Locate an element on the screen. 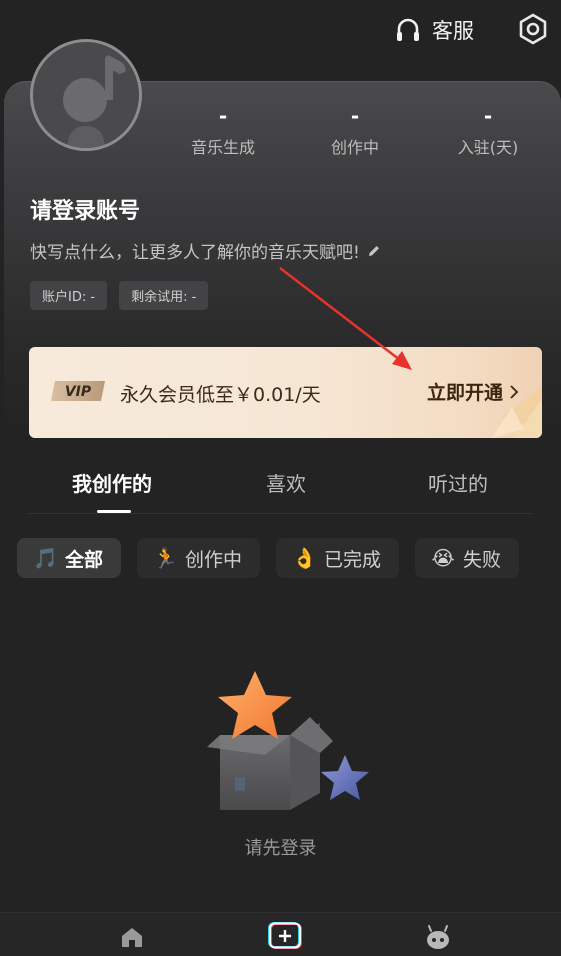 This screenshot has height=956, width=561. vip-banner: VIP 永久会员低至￥0.01/天 立即开通 is located at coordinates (285, 392).